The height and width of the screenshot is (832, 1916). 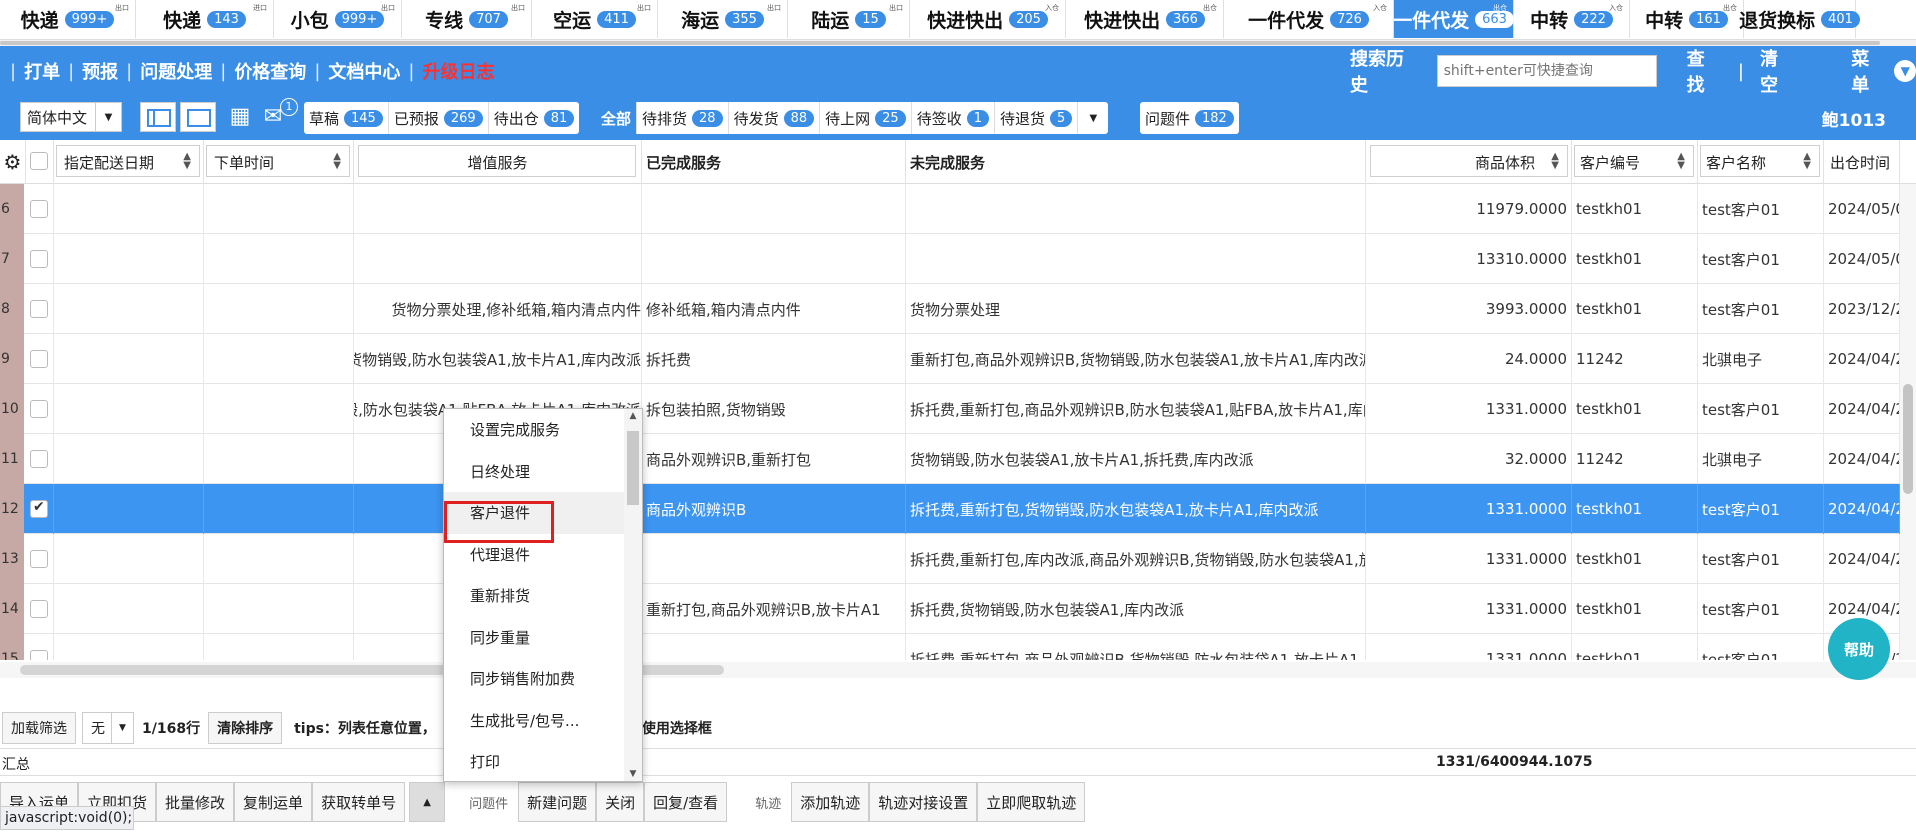 I want to click on top-tab-1: 快递 143 进口, so click(x=205, y=19).